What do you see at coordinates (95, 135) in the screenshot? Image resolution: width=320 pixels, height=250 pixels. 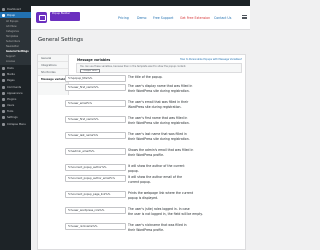 I see `variable-name-field: %%user_last_name%%` at bounding box center [95, 135].